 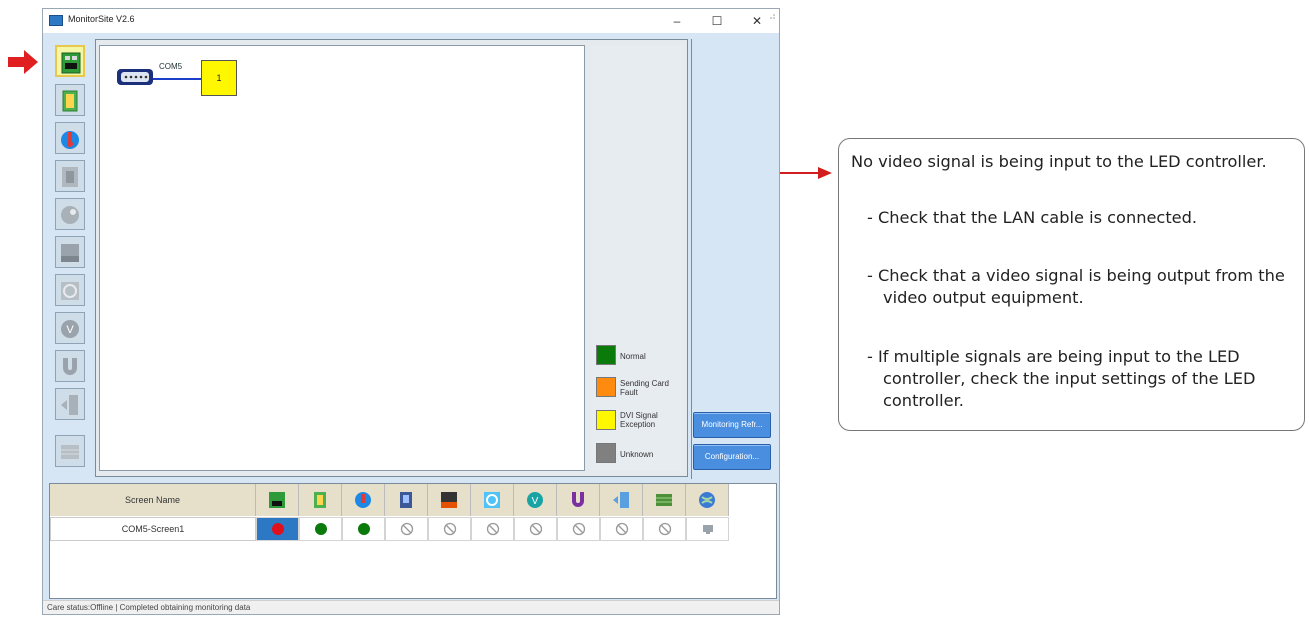 I want to click on sidebar-module-button, so click(x=70, y=100).